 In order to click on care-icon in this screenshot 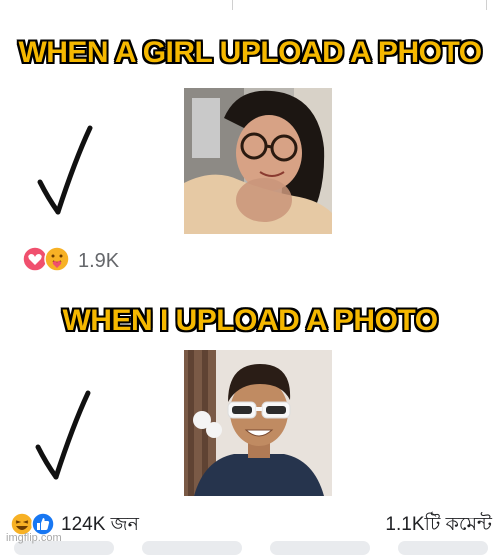, I will do `click(57, 261)`.